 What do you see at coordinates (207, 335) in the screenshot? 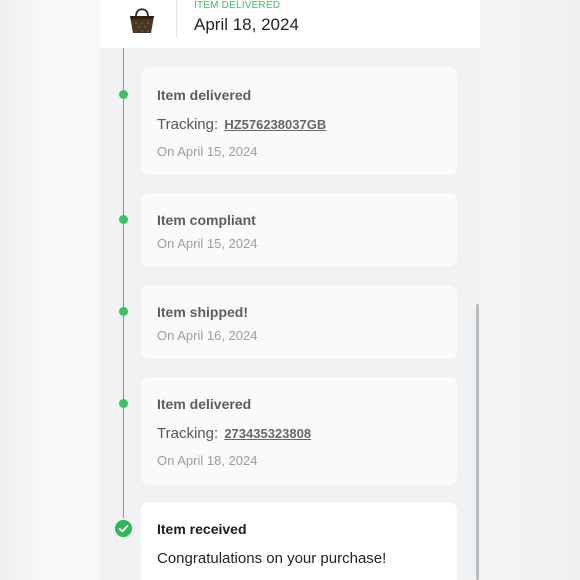
I see `timeline-card-date: On April 16, 2024` at bounding box center [207, 335].